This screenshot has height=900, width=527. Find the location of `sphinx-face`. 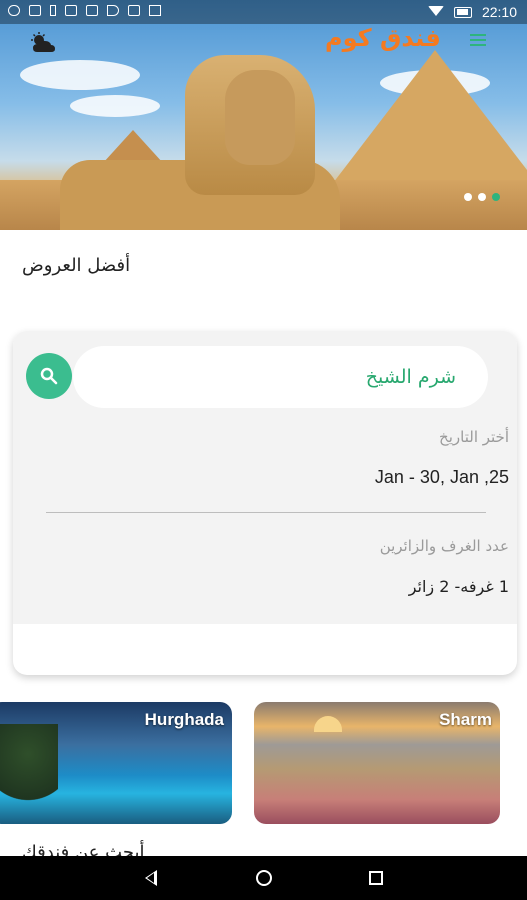

sphinx-face is located at coordinates (260, 117).